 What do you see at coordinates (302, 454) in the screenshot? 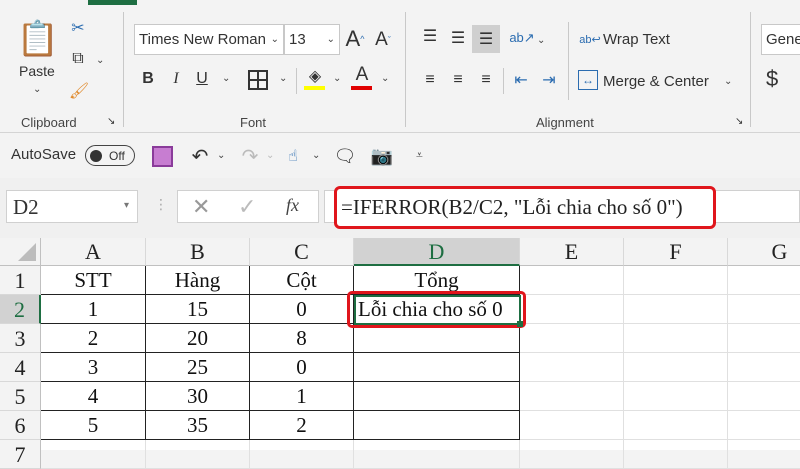
I see `cell-C7` at bounding box center [302, 454].